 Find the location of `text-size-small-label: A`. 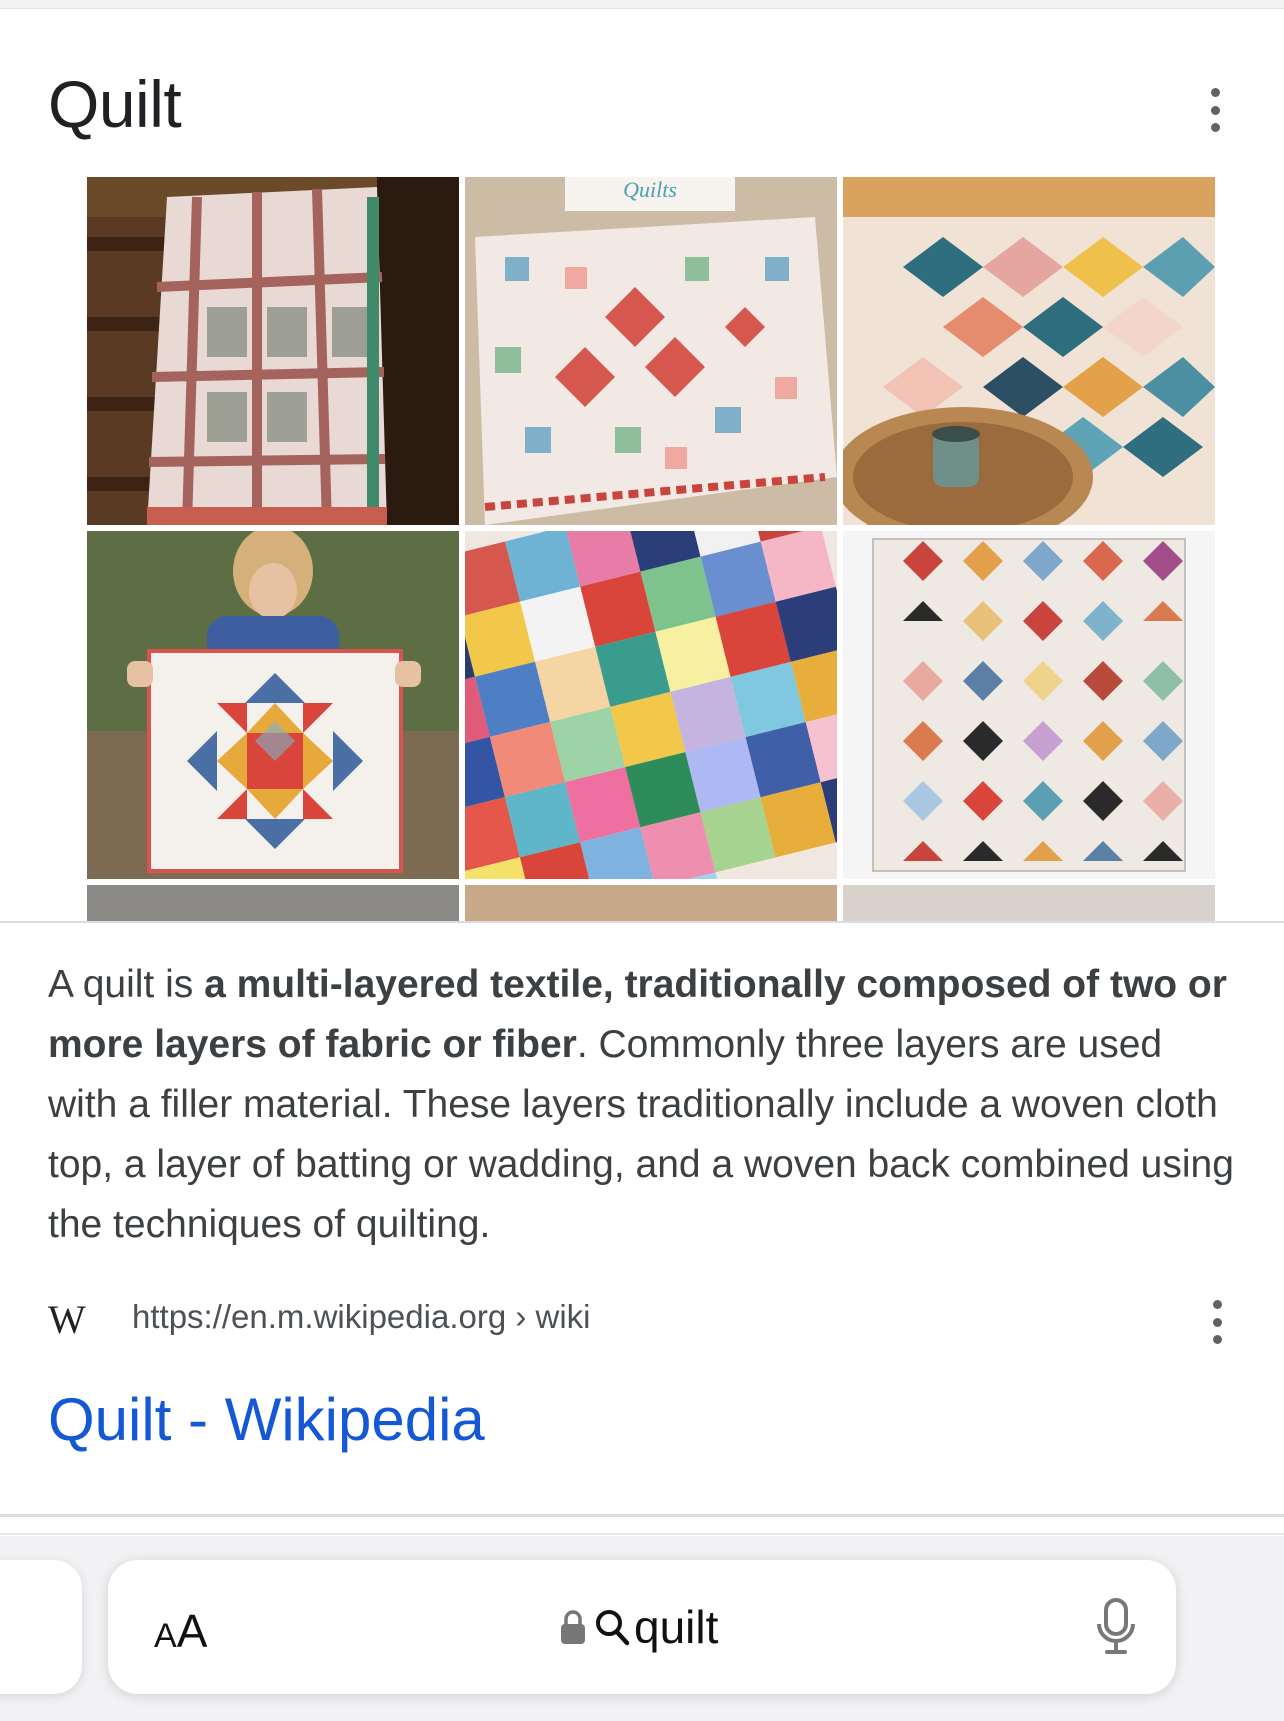

text-size-small-label: A is located at coordinates (165, 1636).